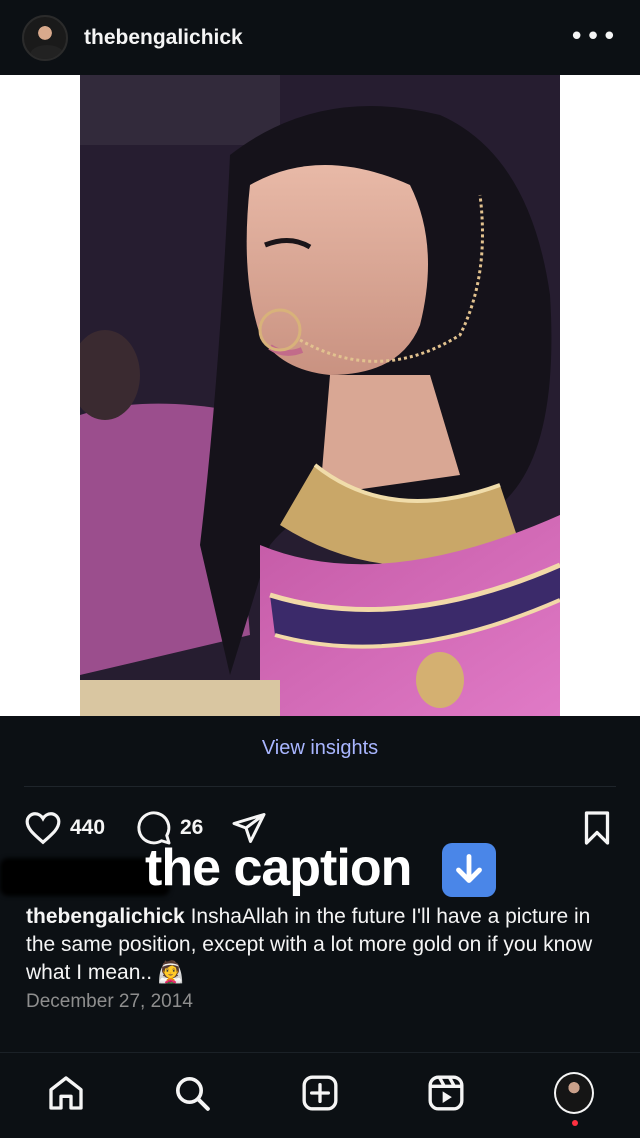 This screenshot has width=640, height=1138. Describe the element at coordinates (109, 1001) in the screenshot. I see `post-date: December 27, 2014` at that location.